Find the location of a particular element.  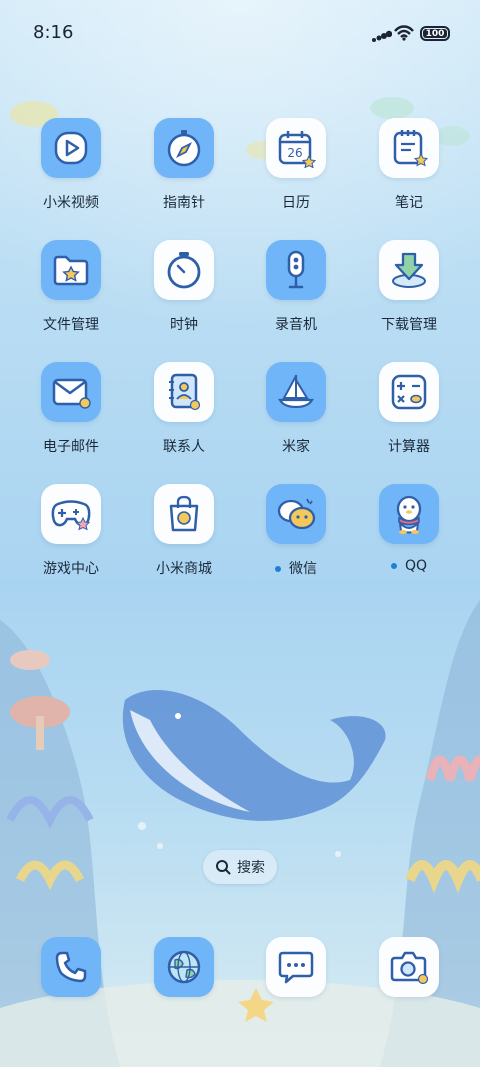

dock-browser is located at coordinates (184, 967).